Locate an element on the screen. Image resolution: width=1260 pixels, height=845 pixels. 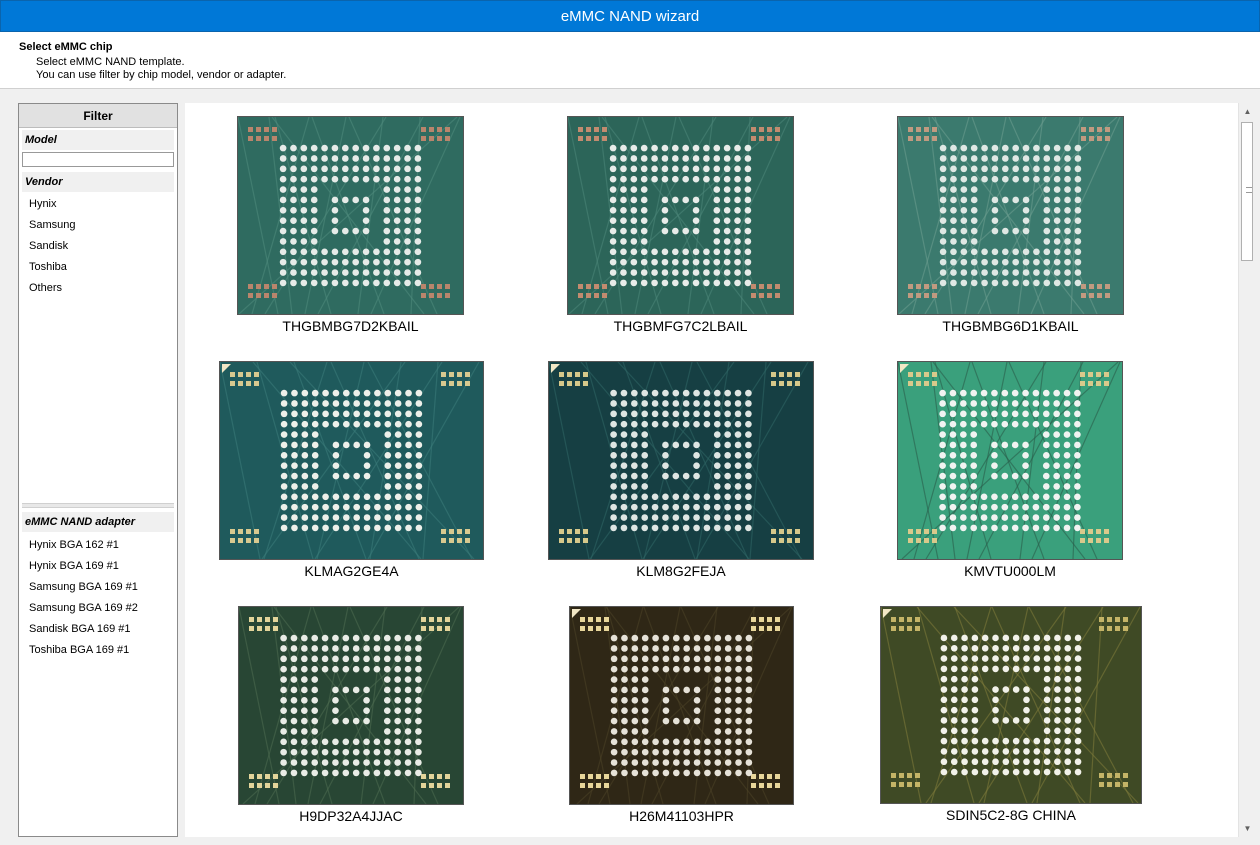
grip-icon is located at coordinates (1249, 190).